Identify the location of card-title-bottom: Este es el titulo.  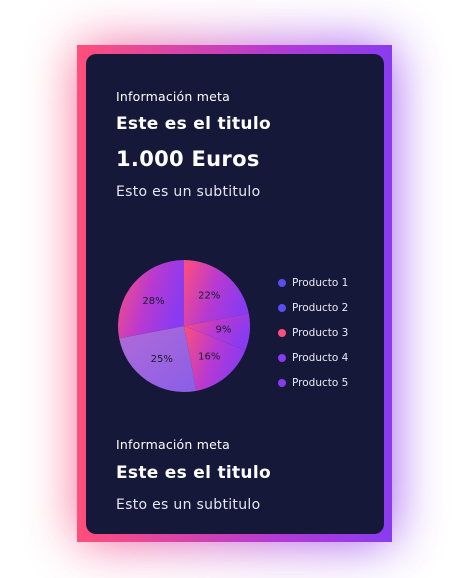
(193, 473).